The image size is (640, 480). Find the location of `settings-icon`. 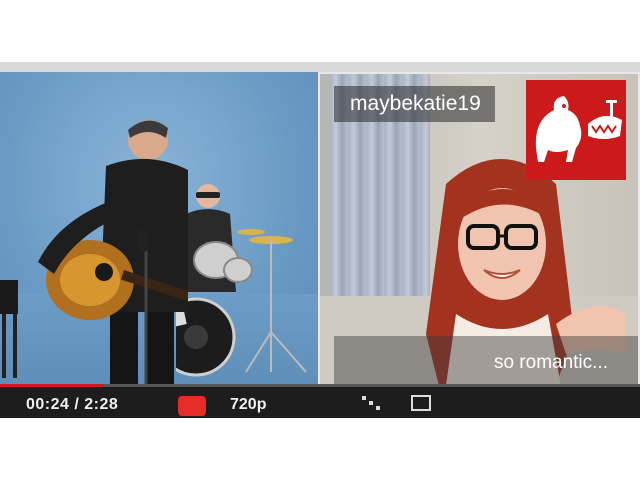

settings-icon is located at coordinates (371, 403).